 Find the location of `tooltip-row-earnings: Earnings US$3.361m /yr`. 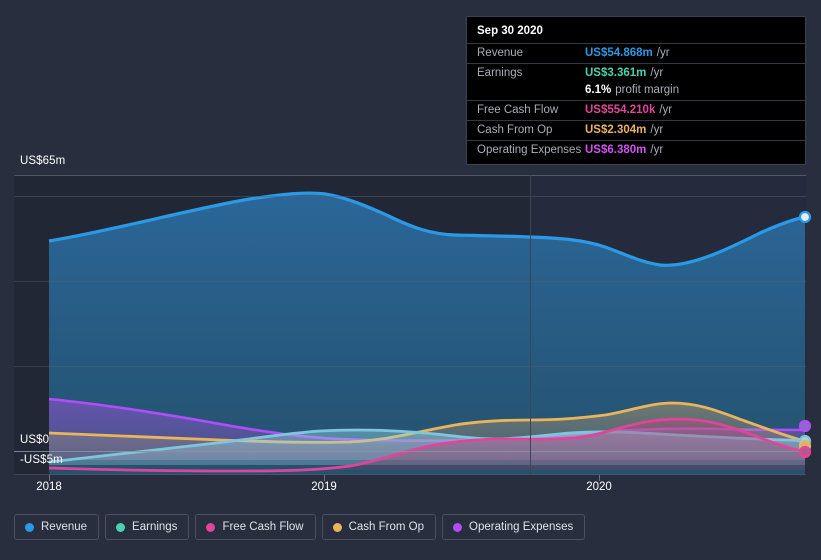

tooltip-row-earnings: Earnings US$3.361m /yr is located at coordinates (636, 73).